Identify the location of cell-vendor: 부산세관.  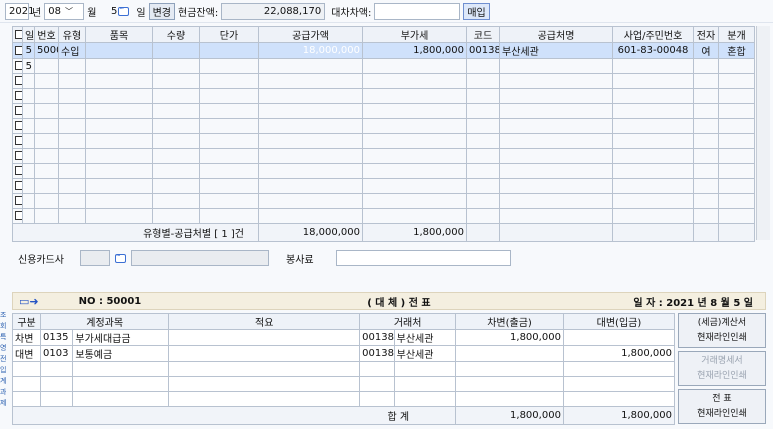
(556, 50).